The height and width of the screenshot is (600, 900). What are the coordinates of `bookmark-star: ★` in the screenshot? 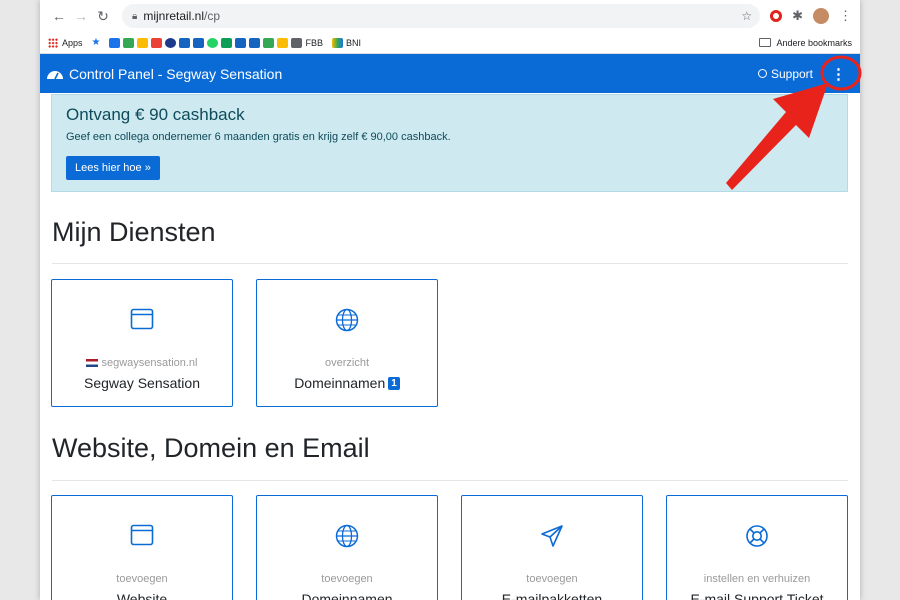 It's located at (96, 42).